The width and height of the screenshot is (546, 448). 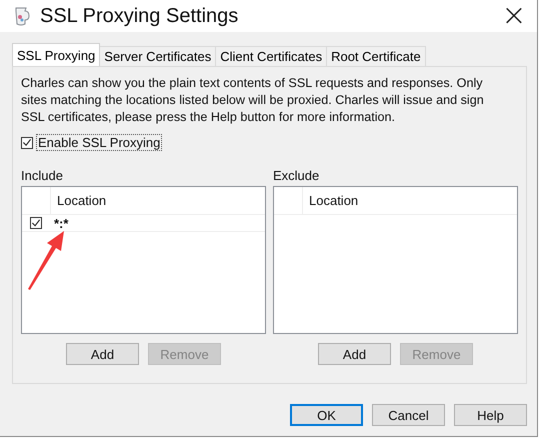 I want to click on dialog-button: Cancel, so click(x=408, y=415).